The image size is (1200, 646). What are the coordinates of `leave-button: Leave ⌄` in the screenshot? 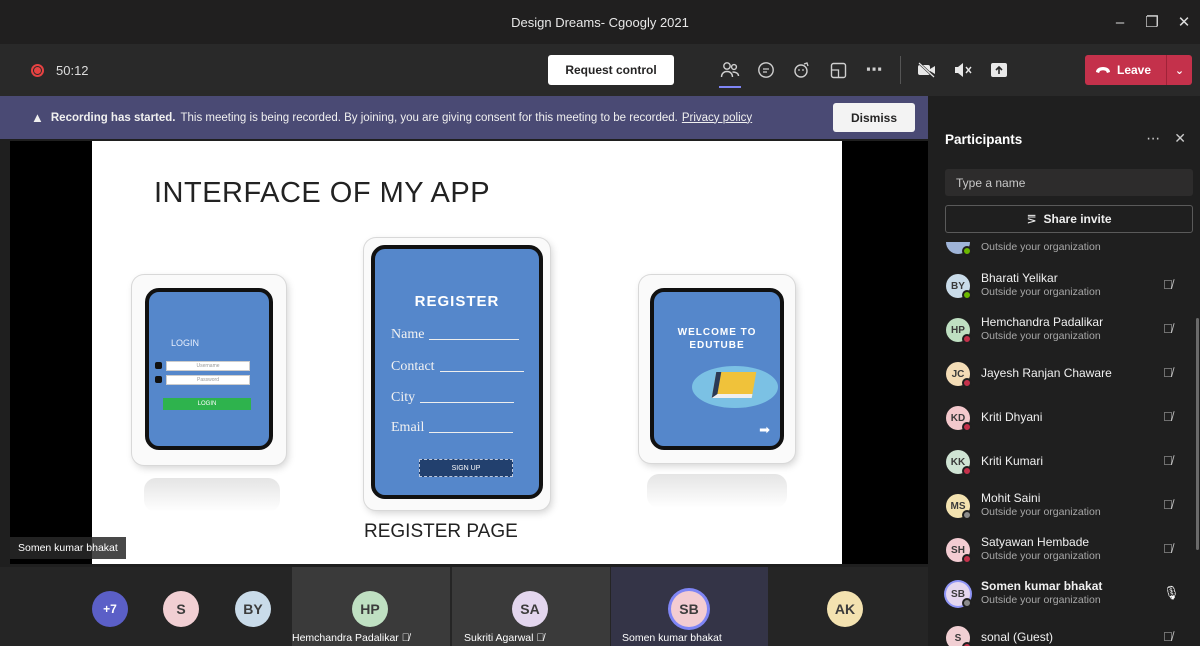 It's located at (1138, 70).